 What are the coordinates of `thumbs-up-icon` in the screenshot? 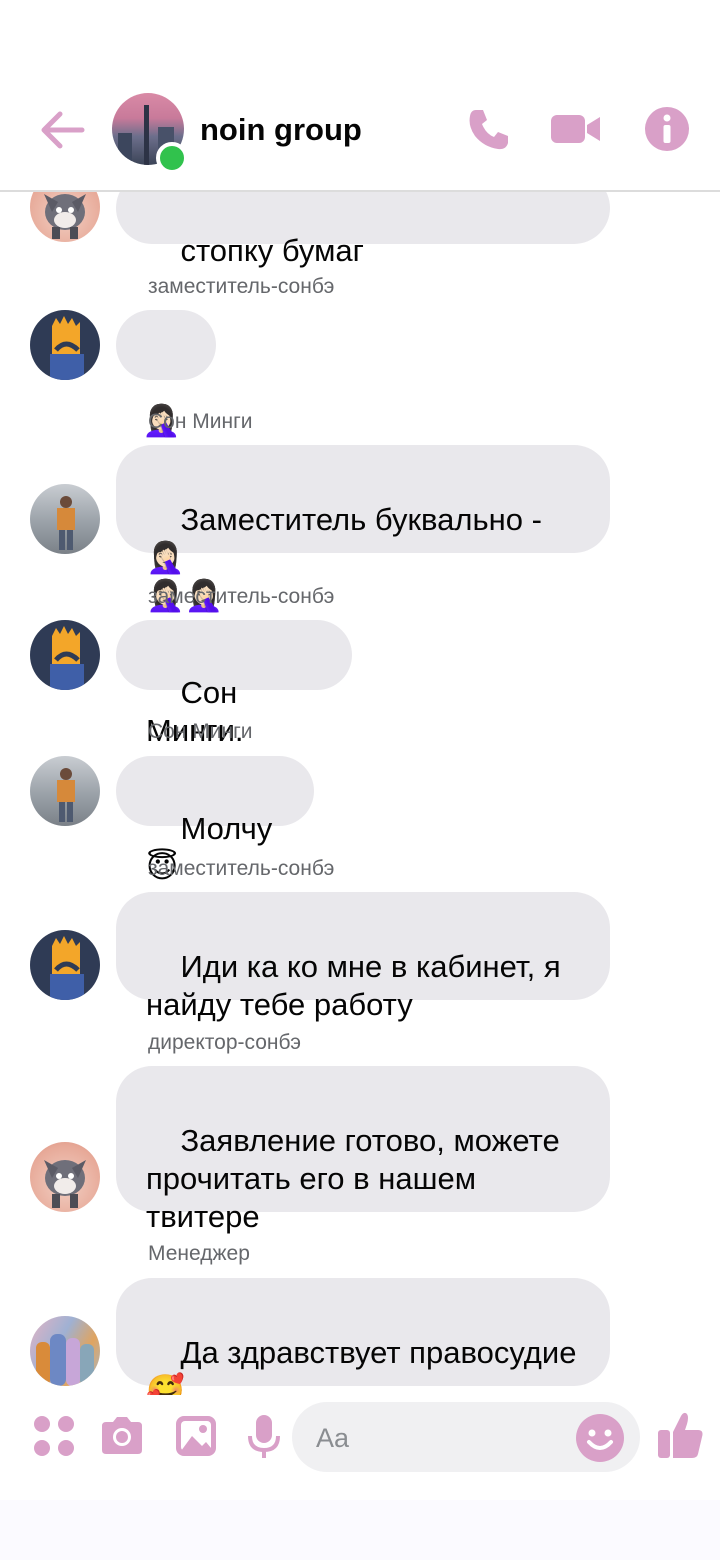 It's located at (680, 1435).